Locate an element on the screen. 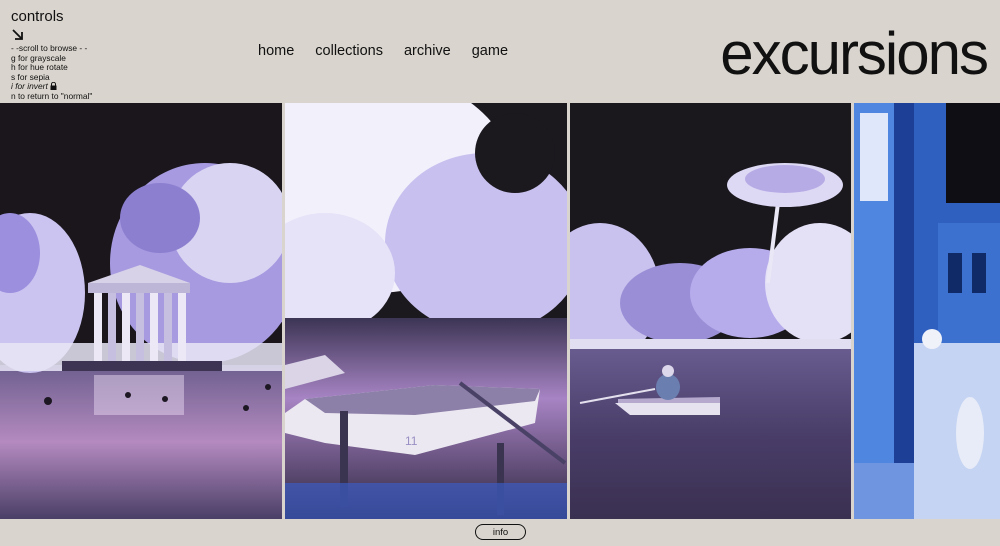 Image resolution: width=1000 pixels, height=546 pixels. nav-collections: collections is located at coordinates (349, 51).